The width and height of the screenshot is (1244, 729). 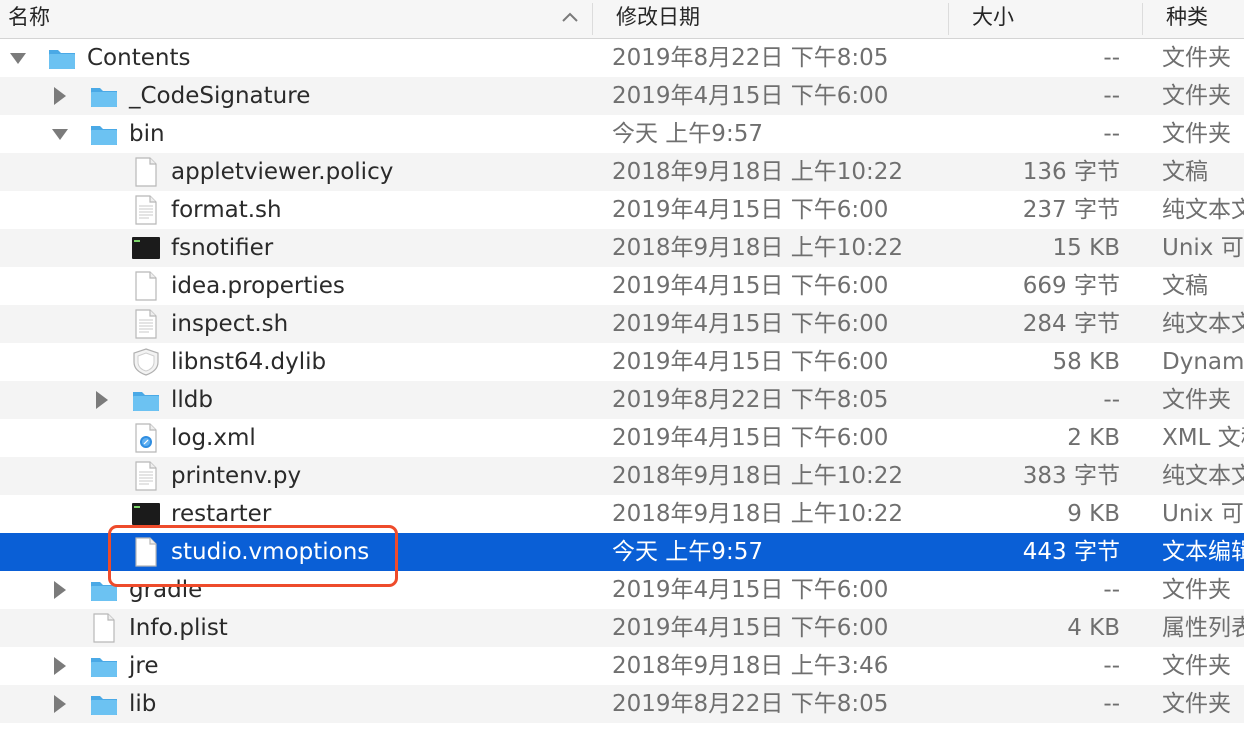 I want to click on file-row: log.xml 2019年4月15日 下午6:00 2 KB XML 文稿, so click(x=622, y=438).